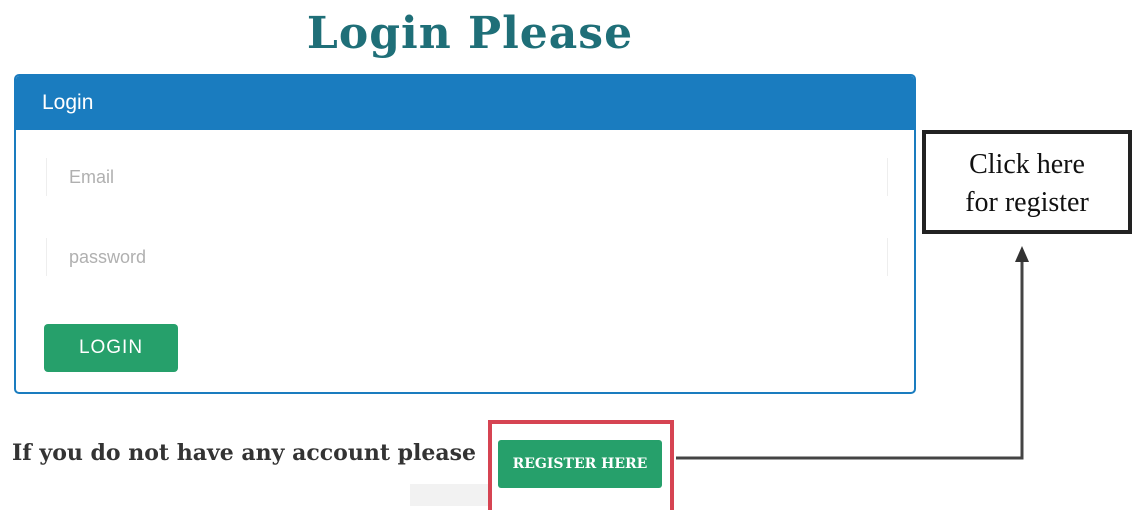 This screenshot has width=1144, height=510. Describe the element at coordinates (850, 359) in the screenshot. I see `connector-line` at that location.